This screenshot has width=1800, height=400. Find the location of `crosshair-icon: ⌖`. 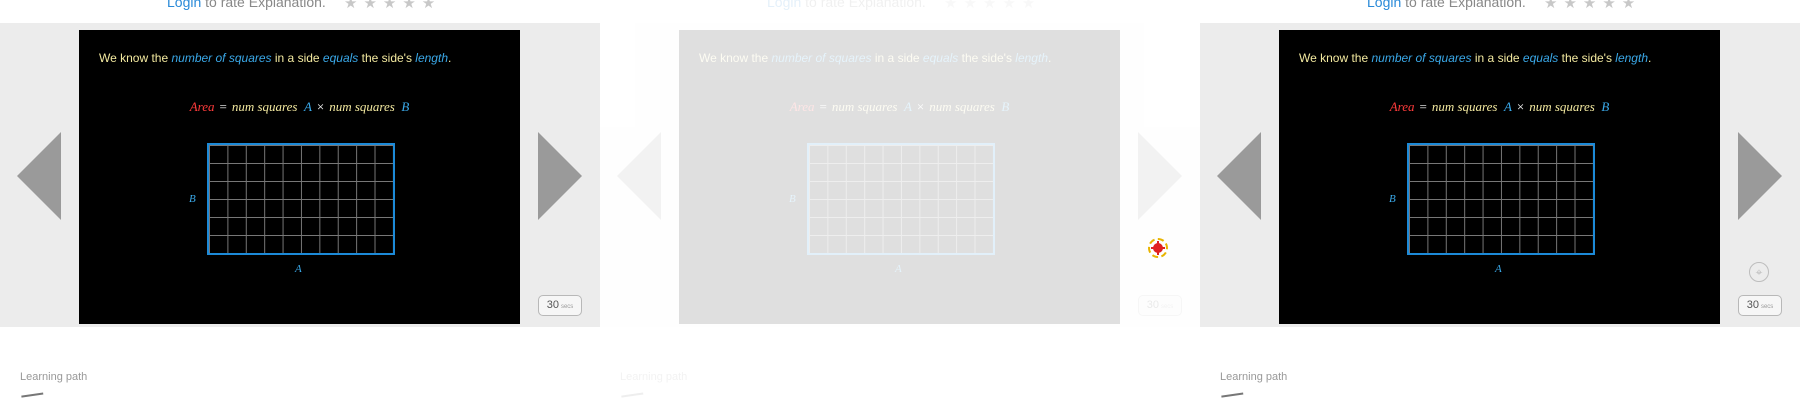

crosshair-icon: ⌖ is located at coordinates (1759, 272).